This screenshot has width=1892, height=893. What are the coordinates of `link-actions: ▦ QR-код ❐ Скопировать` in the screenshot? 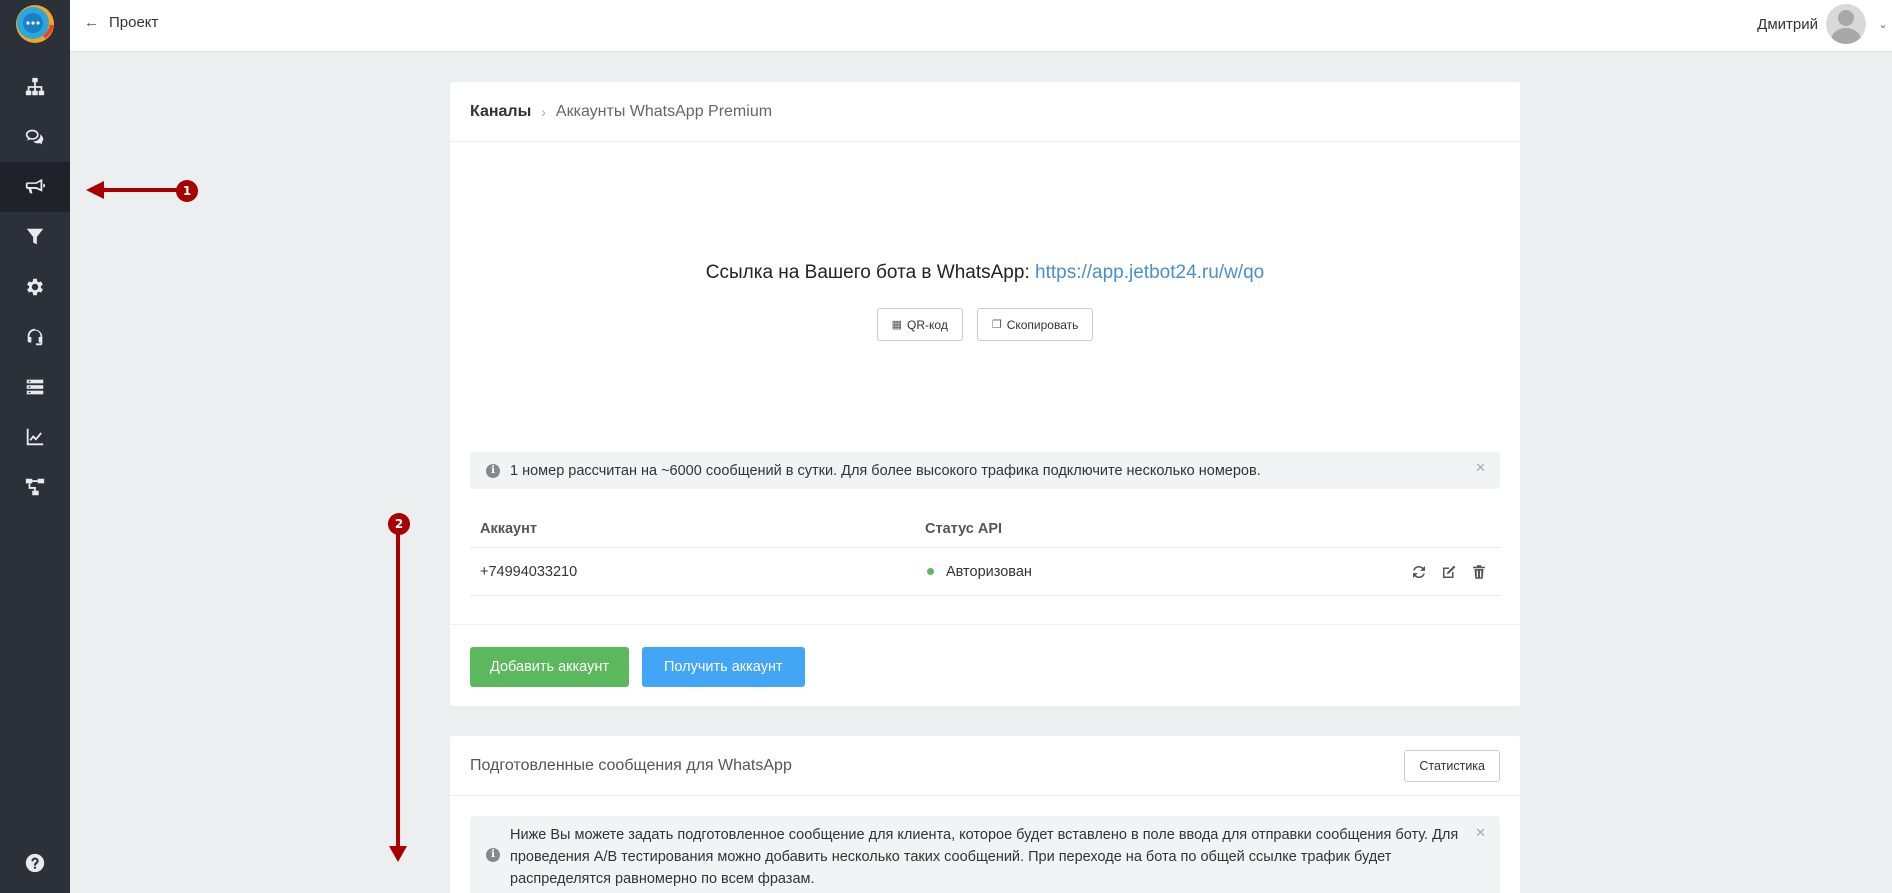 It's located at (985, 324).